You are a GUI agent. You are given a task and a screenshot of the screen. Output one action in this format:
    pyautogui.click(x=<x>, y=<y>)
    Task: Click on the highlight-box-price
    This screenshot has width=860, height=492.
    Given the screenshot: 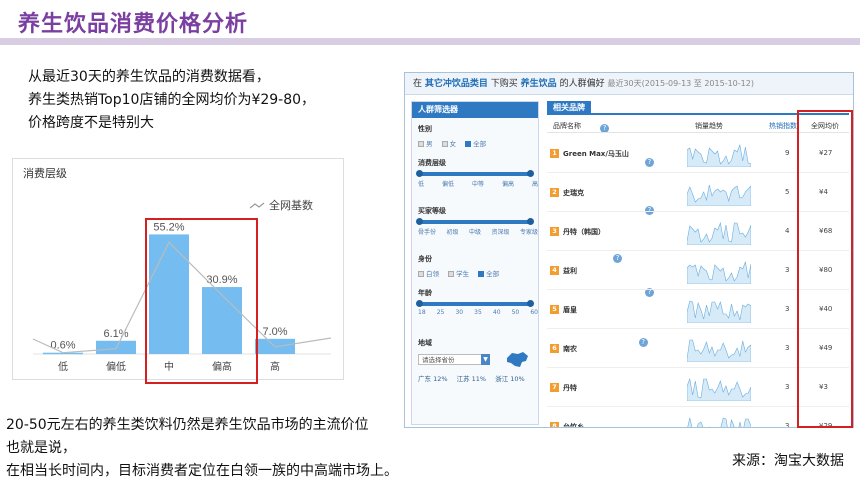 What is the action you would take?
    pyautogui.click(x=825, y=269)
    